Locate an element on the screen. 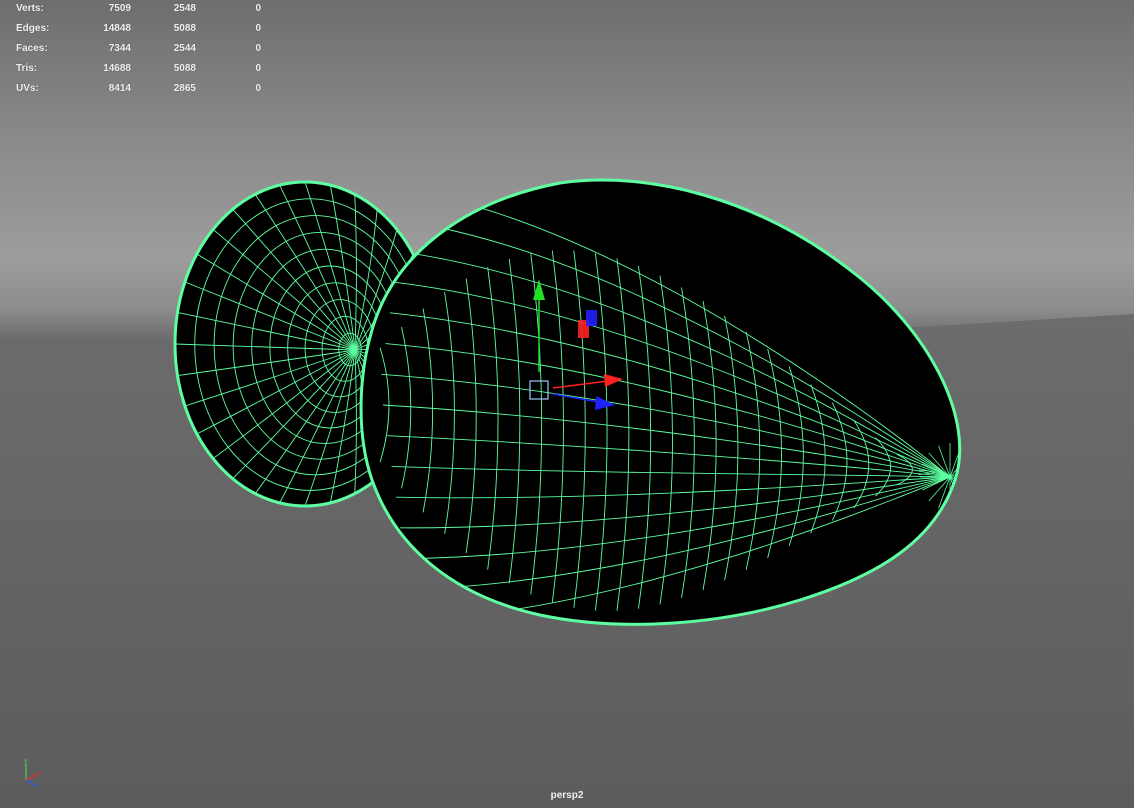  camera-name-label: persp2 is located at coordinates (567, 795).